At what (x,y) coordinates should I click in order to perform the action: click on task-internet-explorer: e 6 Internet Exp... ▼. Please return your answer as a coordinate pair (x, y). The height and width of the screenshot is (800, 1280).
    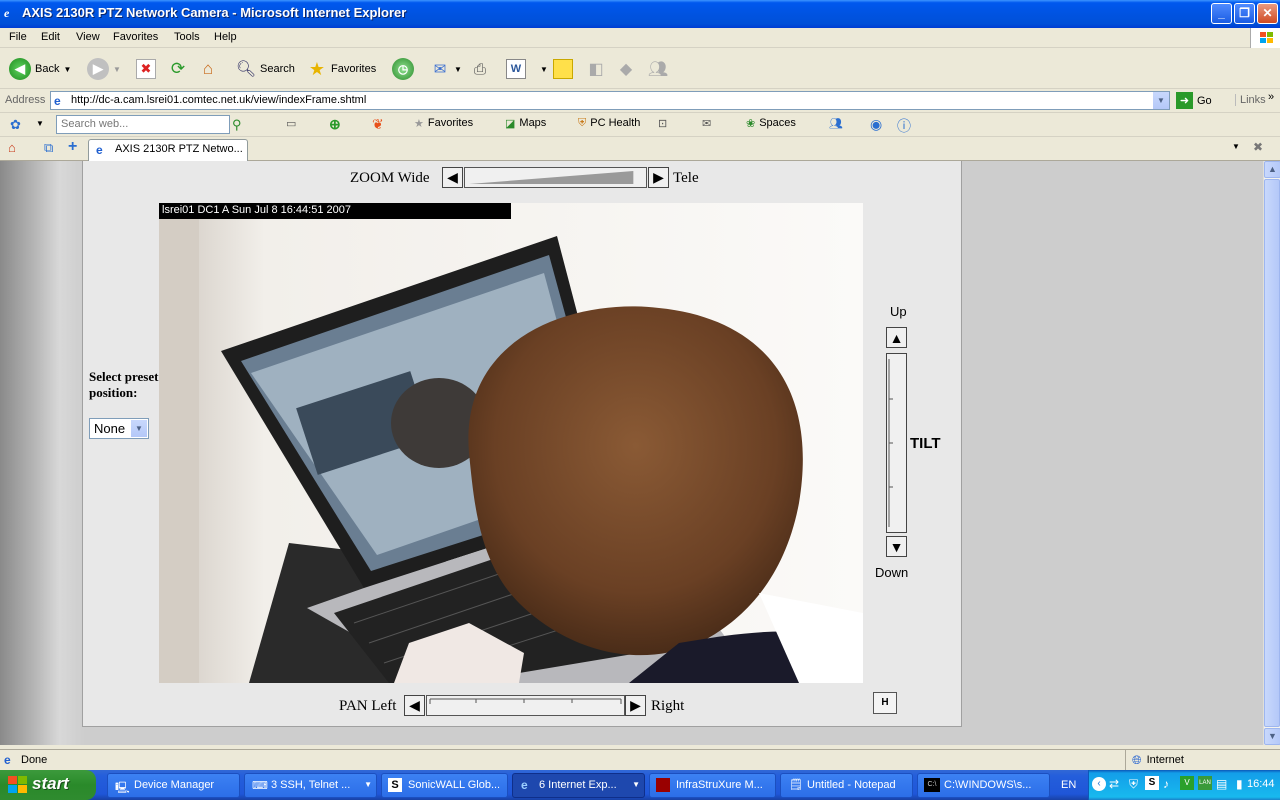
    Looking at the image, I should click on (578, 785).